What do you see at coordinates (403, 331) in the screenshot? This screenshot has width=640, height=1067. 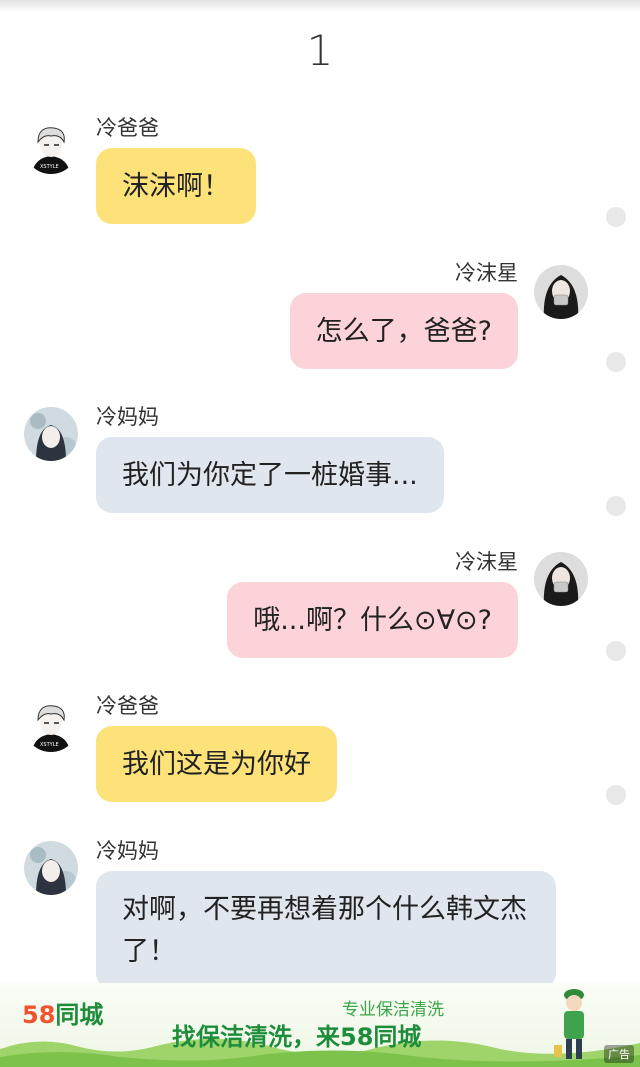 I see `message-bubble: 怎么了，爸爸?` at bounding box center [403, 331].